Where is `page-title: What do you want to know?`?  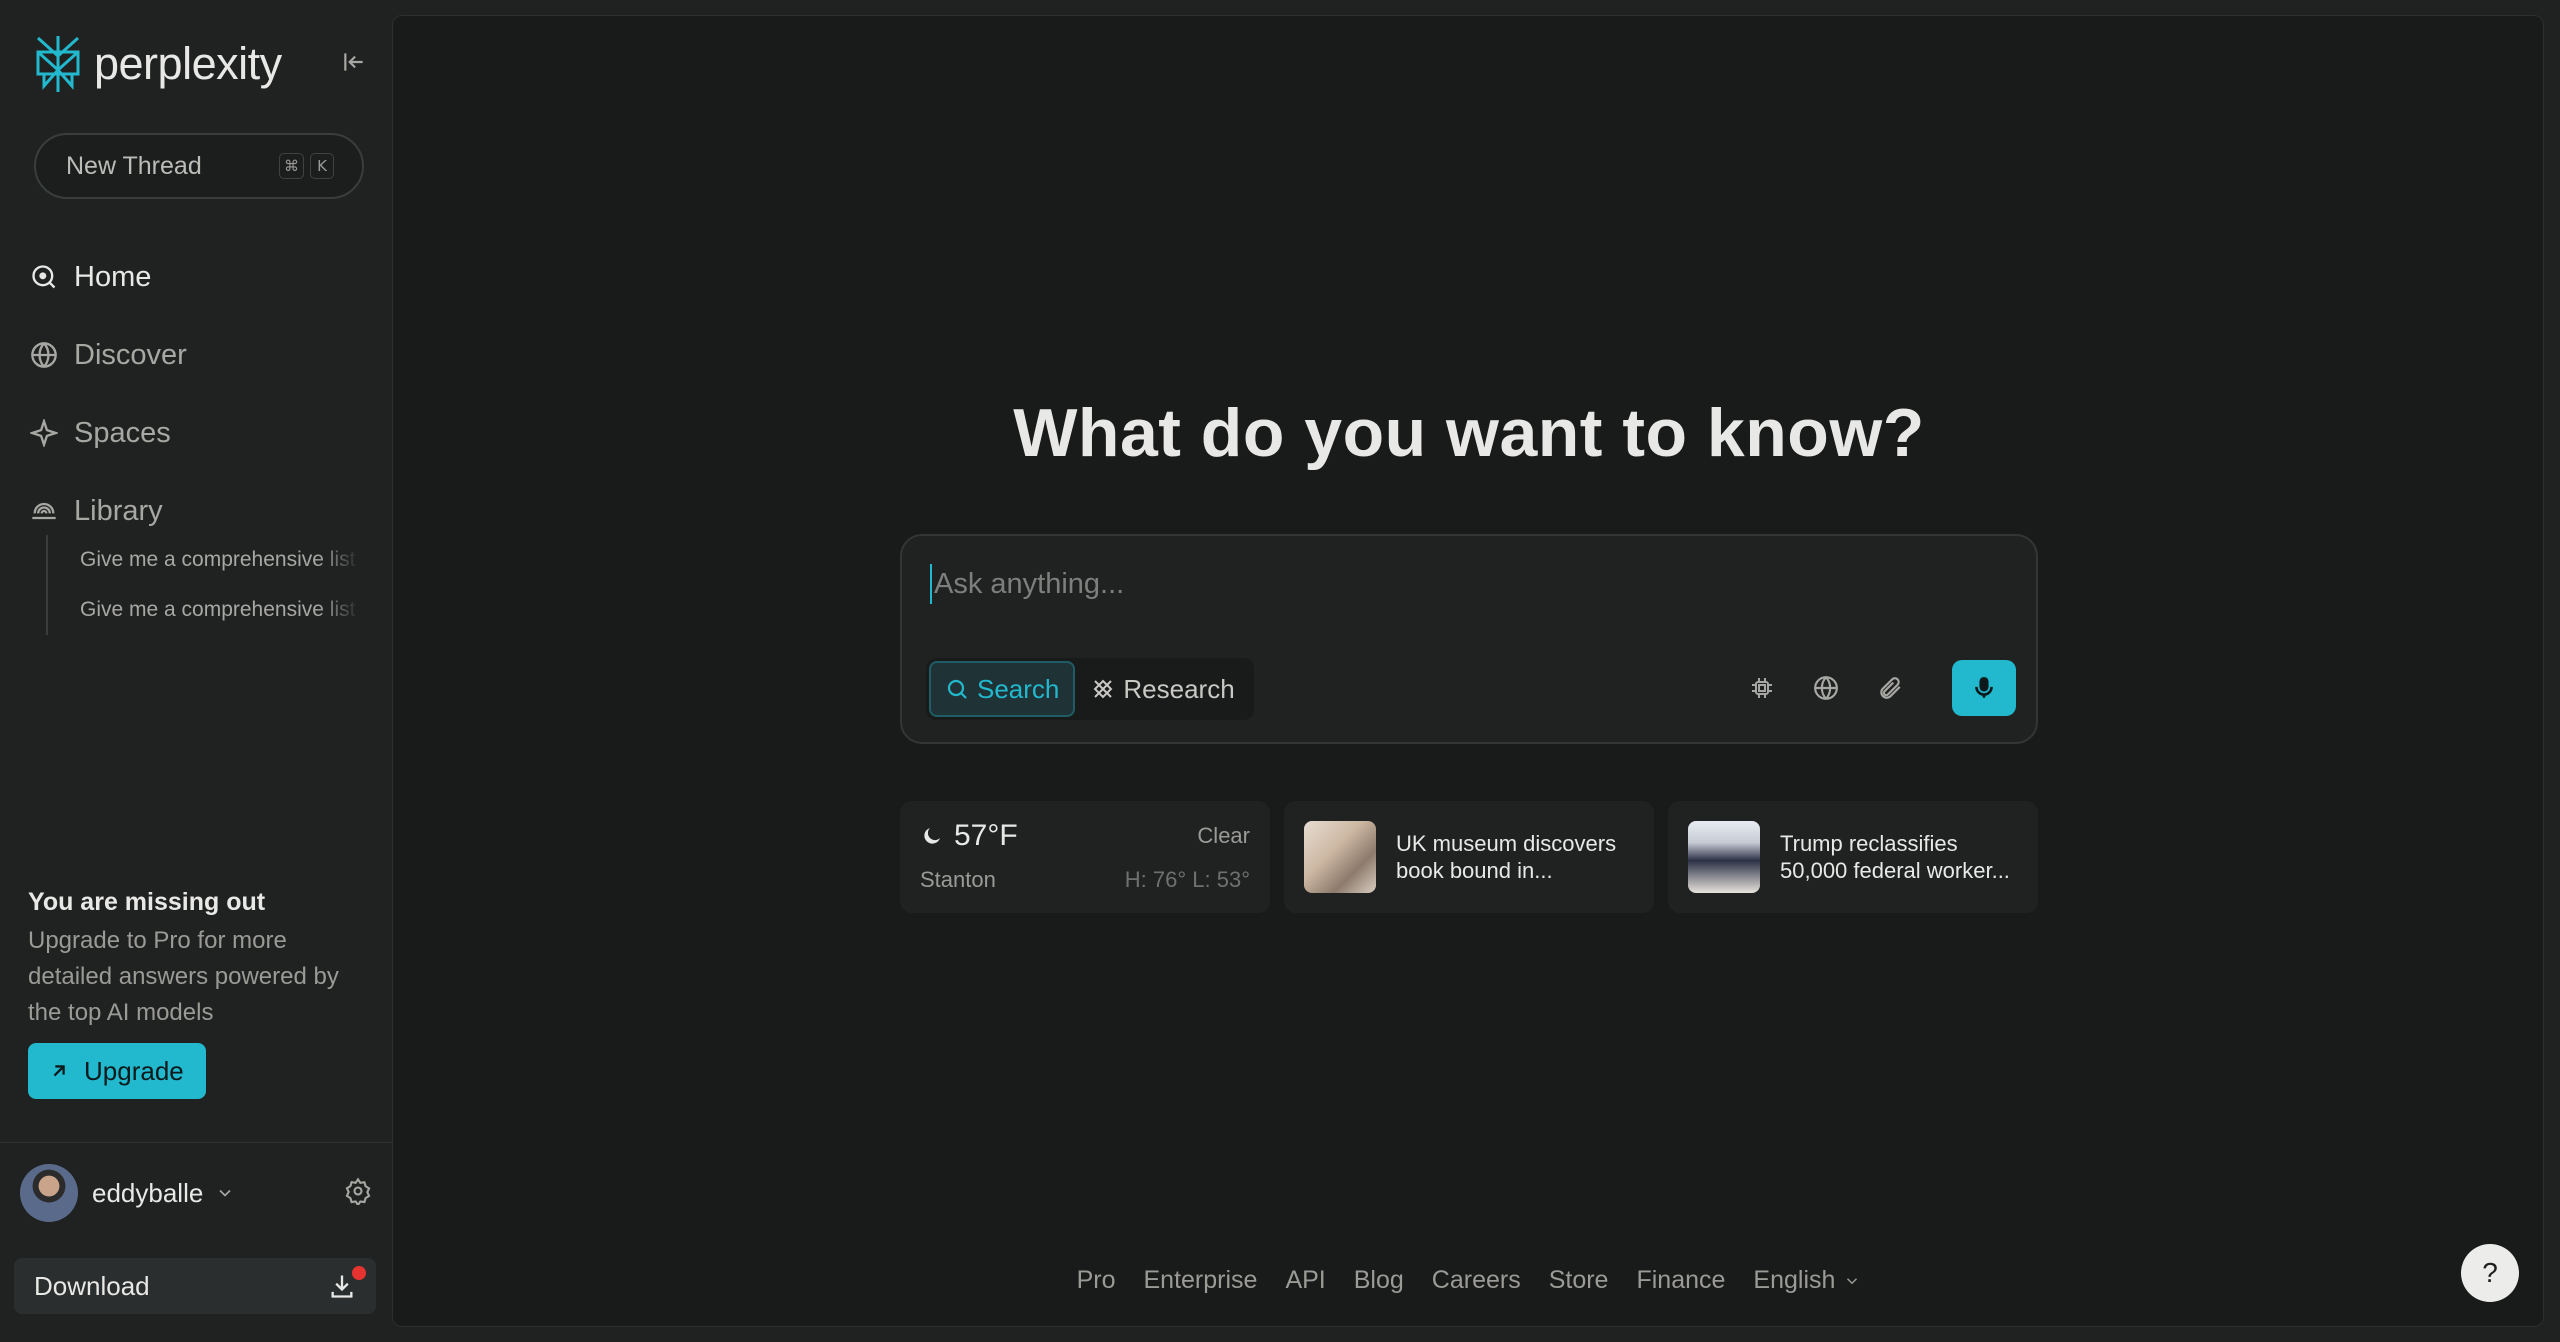 page-title: What do you want to know? is located at coordinates (1469, 433).